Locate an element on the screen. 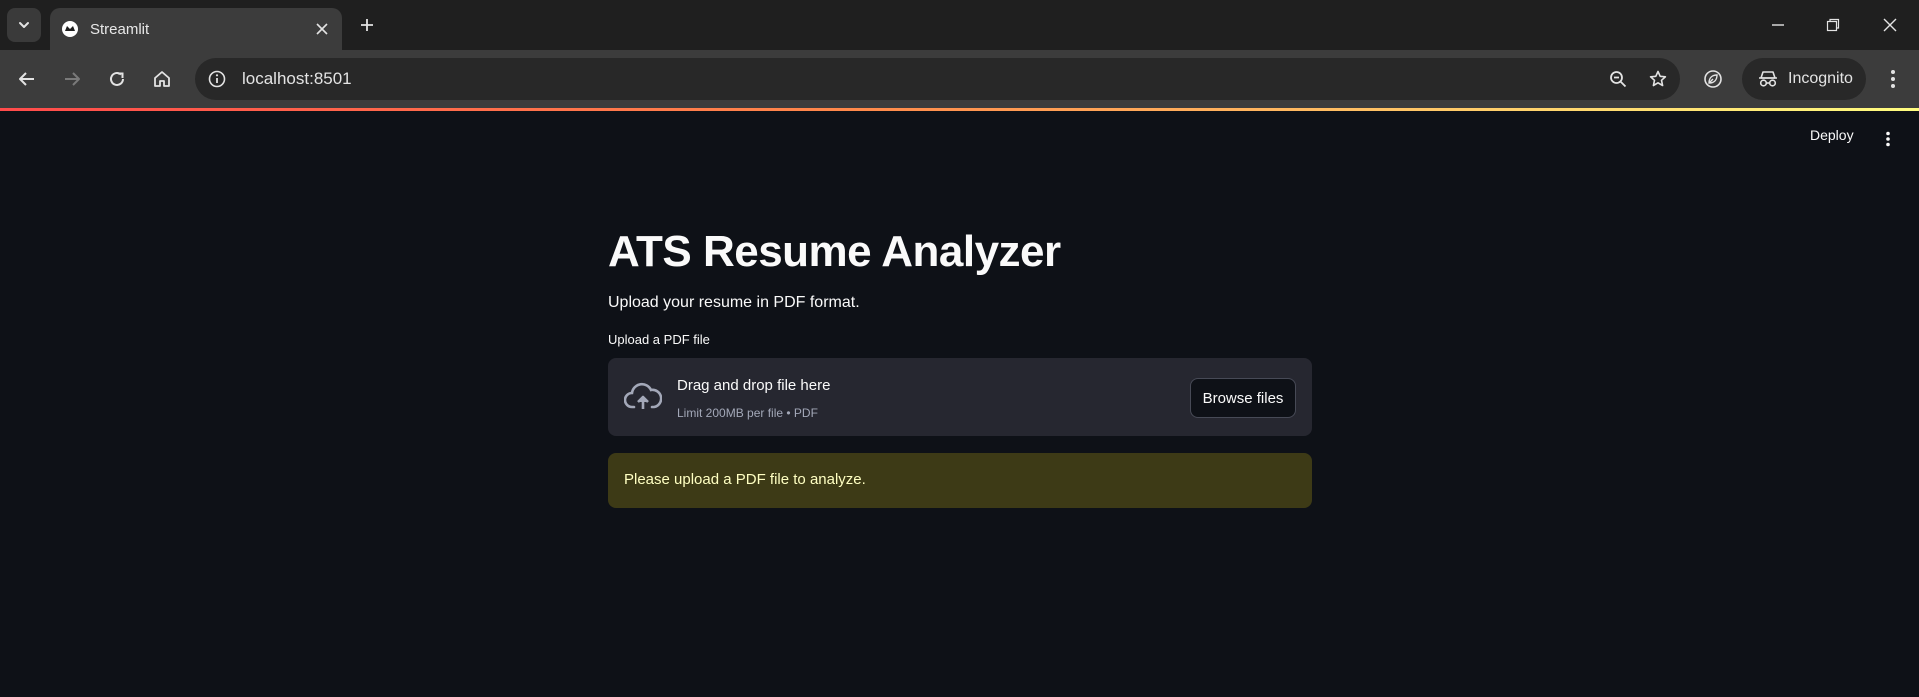 The width and height of the screenshot is (1919, 697). reload-icon is located at coordinates (117, 78).